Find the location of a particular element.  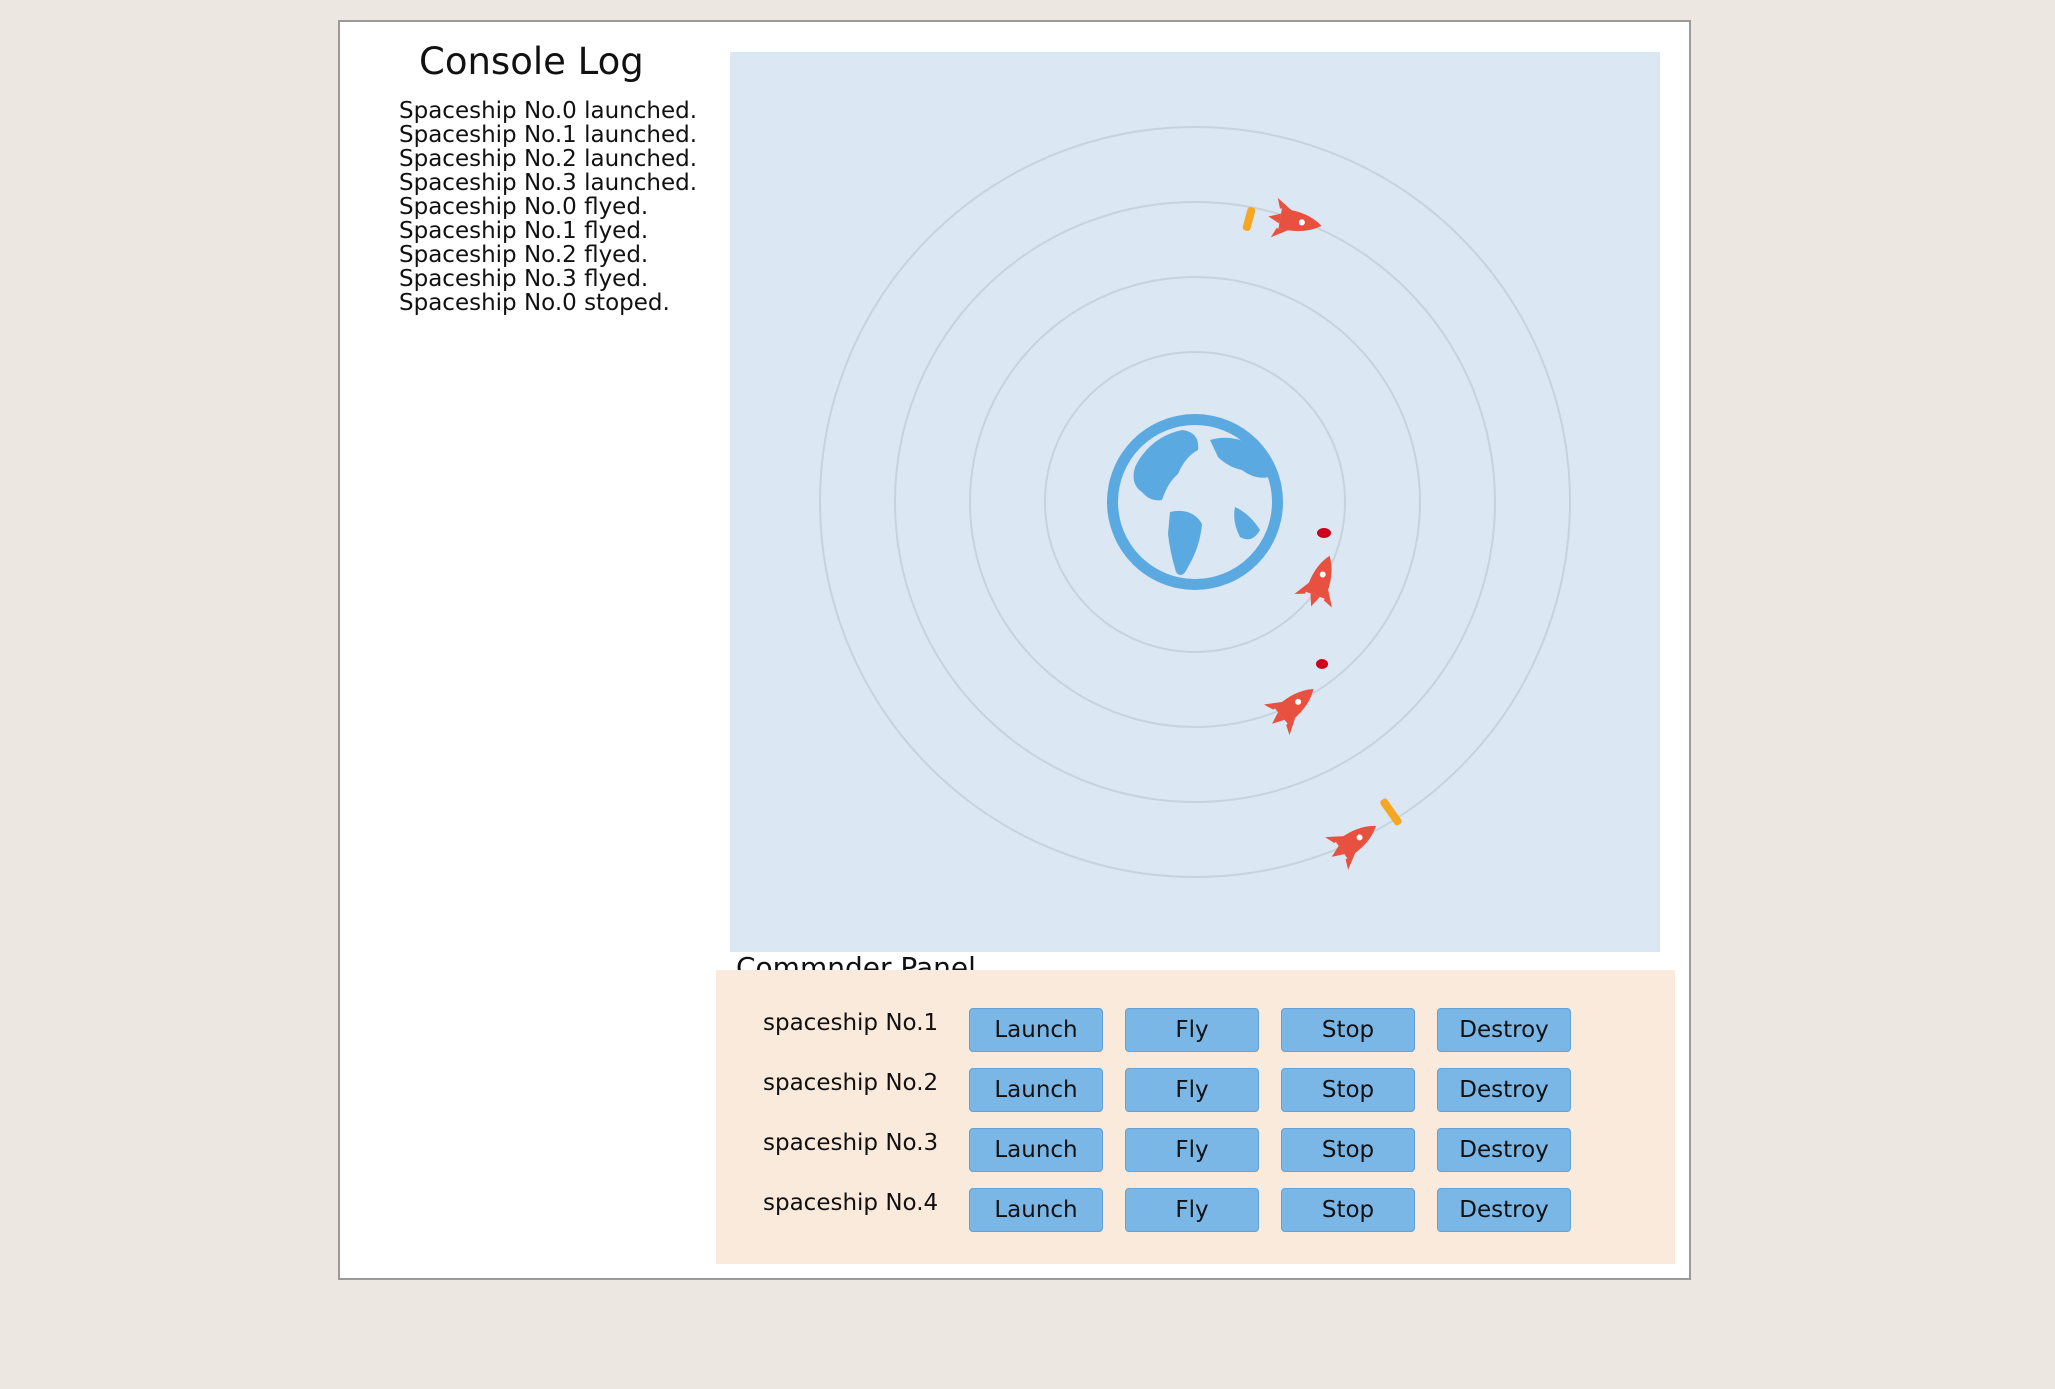

spaceship-1-icon is located at coordinates (1313, 581).